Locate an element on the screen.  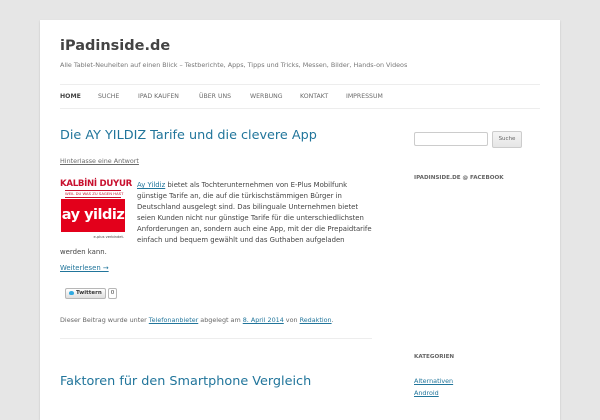
twitter-bird-icon is located at coordinates (71, 293).